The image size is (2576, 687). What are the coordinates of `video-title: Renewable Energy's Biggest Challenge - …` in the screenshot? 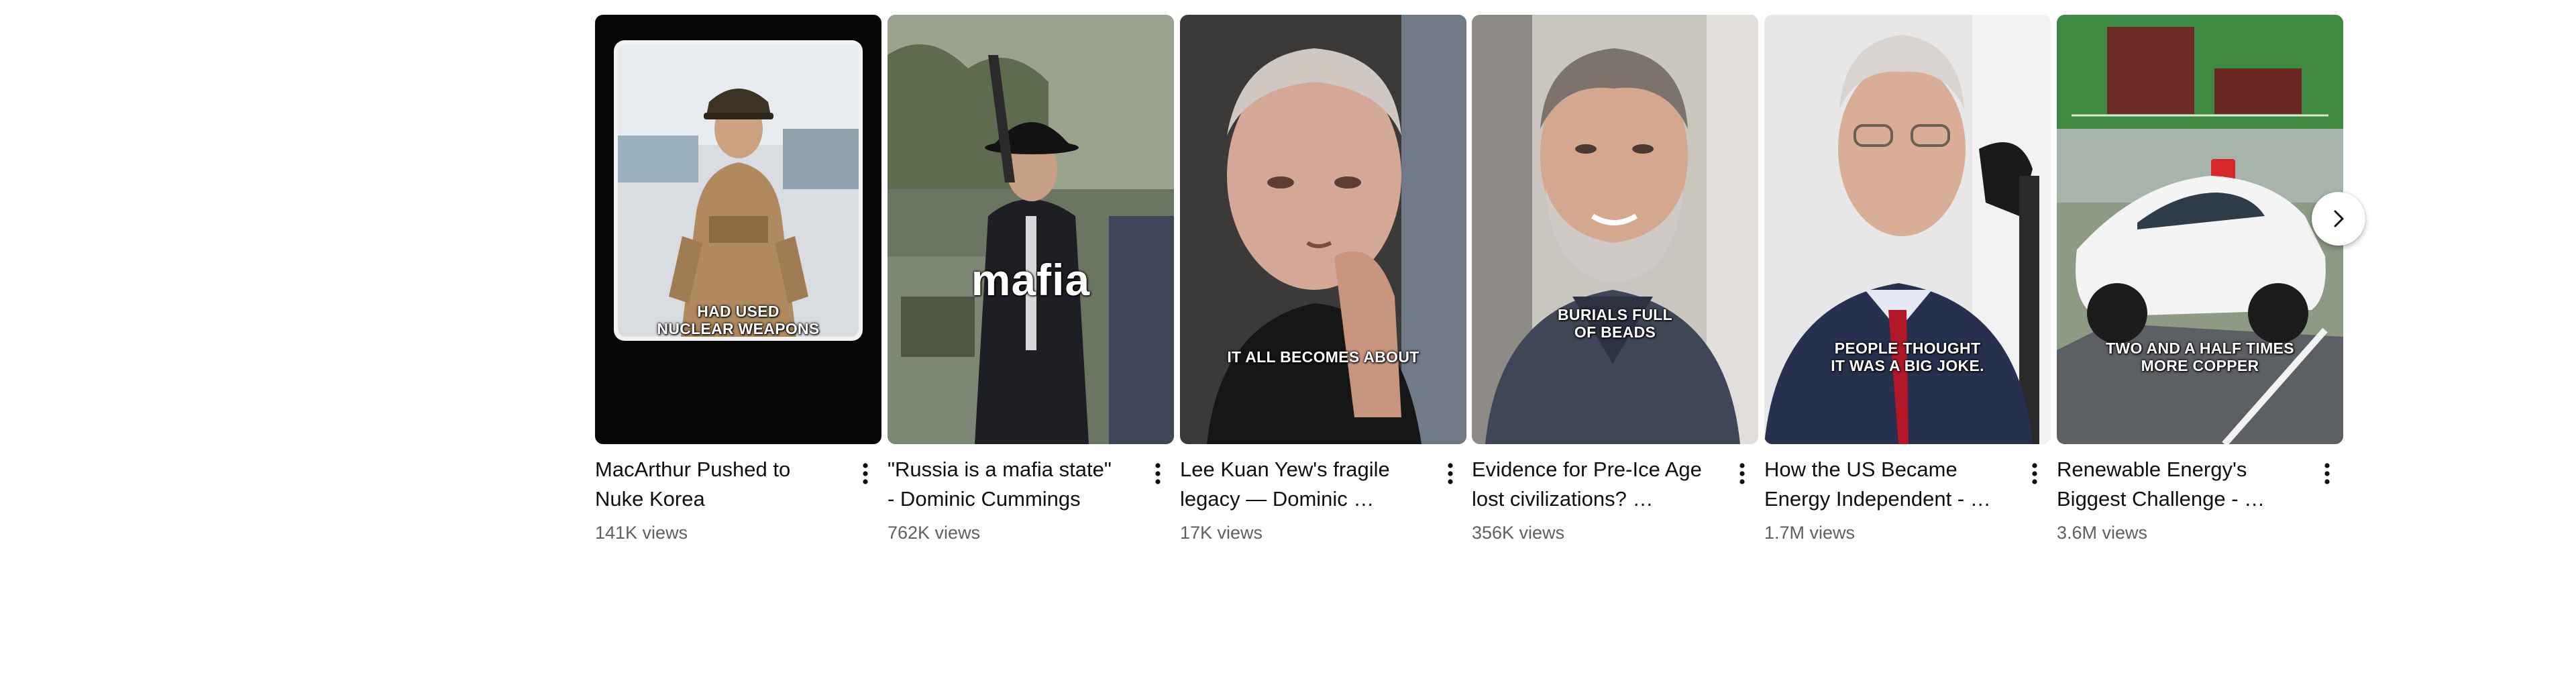 It's located at (2174, 484).